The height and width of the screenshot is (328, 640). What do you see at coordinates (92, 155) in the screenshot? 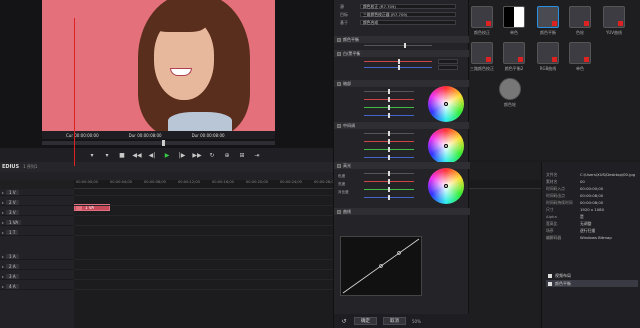
I see `mark-in-icon: ▾` at bounding box center [92, 155].